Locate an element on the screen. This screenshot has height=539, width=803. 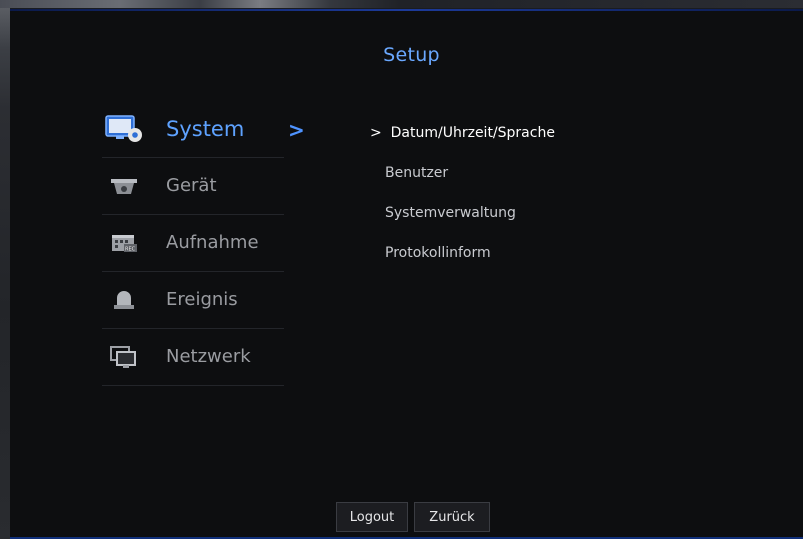
panel-top-border is located at coordinates (406, 10).